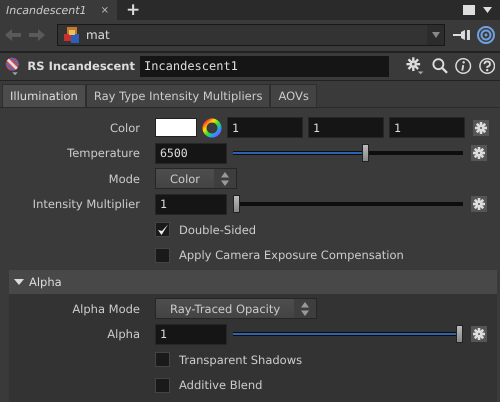 This screenshot has height=402, width=500. What do you see at coordinates (176, 128) in the screenshot?
I see `color-swatch` at bounding box center [176, 128].